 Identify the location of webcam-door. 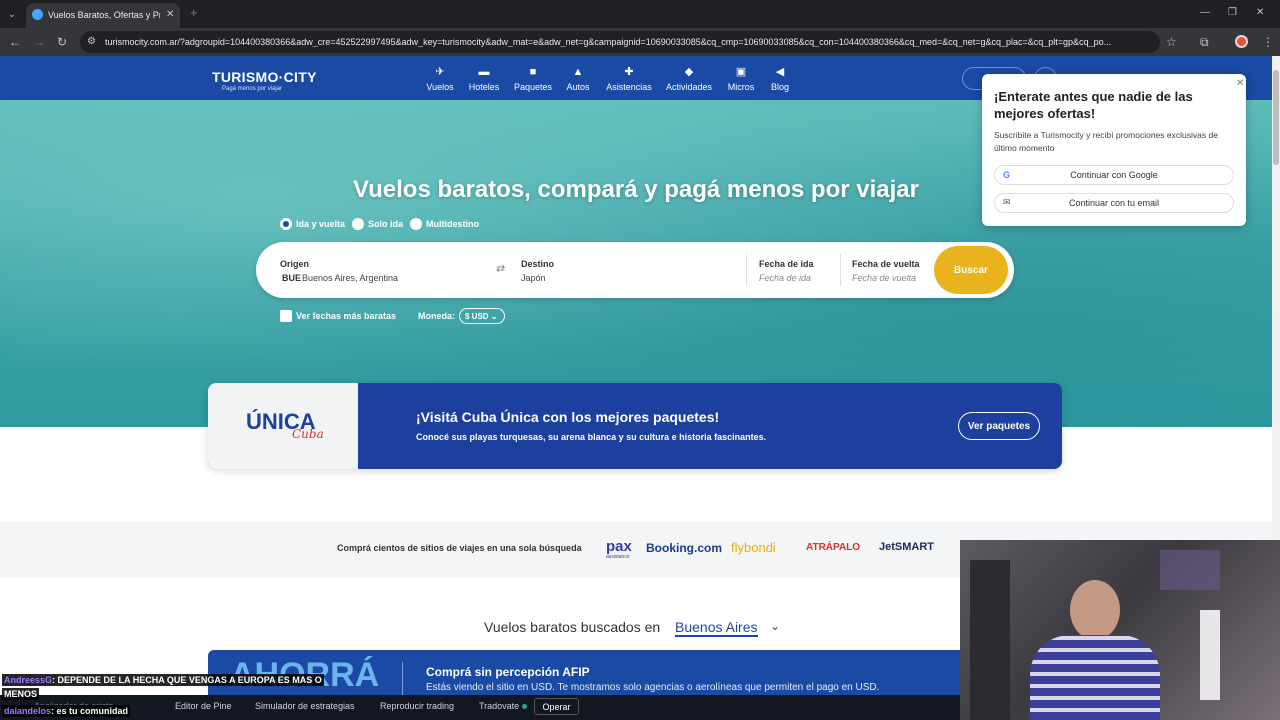
(990, 640).